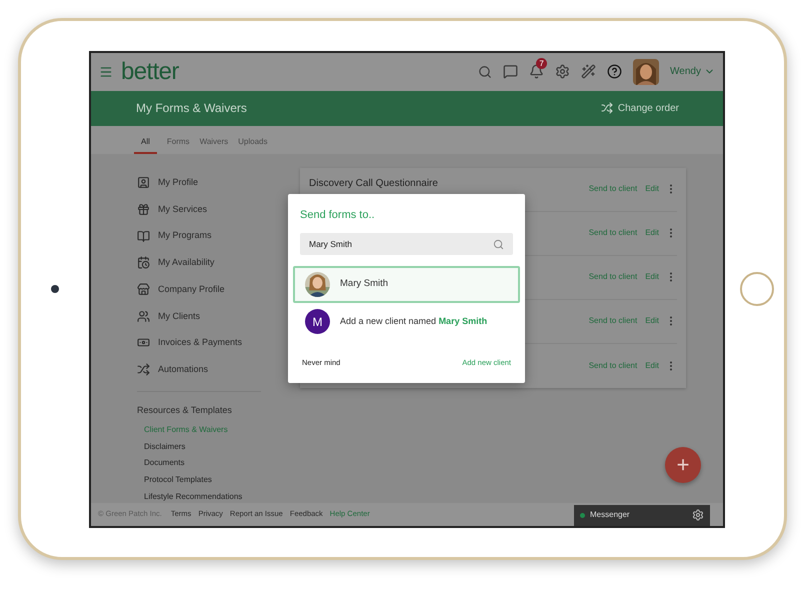 The width and height of the screenshot is (805, 601). What do you see at coordinates (214, 143) in the screenshot?
I see `tab: Waivers` at bounding box center [214, 143].